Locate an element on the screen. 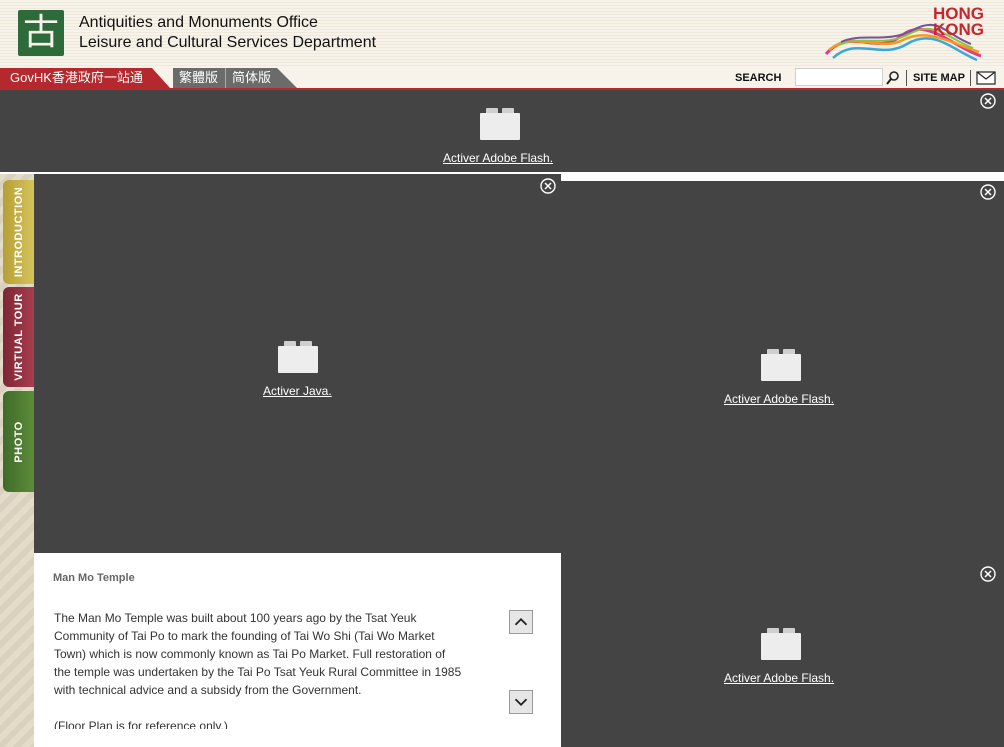 The image size is (1004, 747). flash-plugin-banner: Activer Adobe Flash. is located at coordinates (502, 131).